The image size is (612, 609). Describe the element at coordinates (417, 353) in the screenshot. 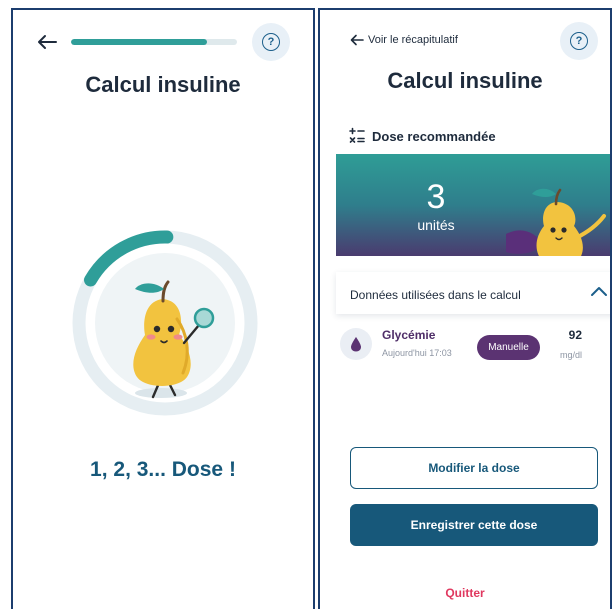

I see `glycemia-timestamp: Aujourd'hui 17:03` at that location.